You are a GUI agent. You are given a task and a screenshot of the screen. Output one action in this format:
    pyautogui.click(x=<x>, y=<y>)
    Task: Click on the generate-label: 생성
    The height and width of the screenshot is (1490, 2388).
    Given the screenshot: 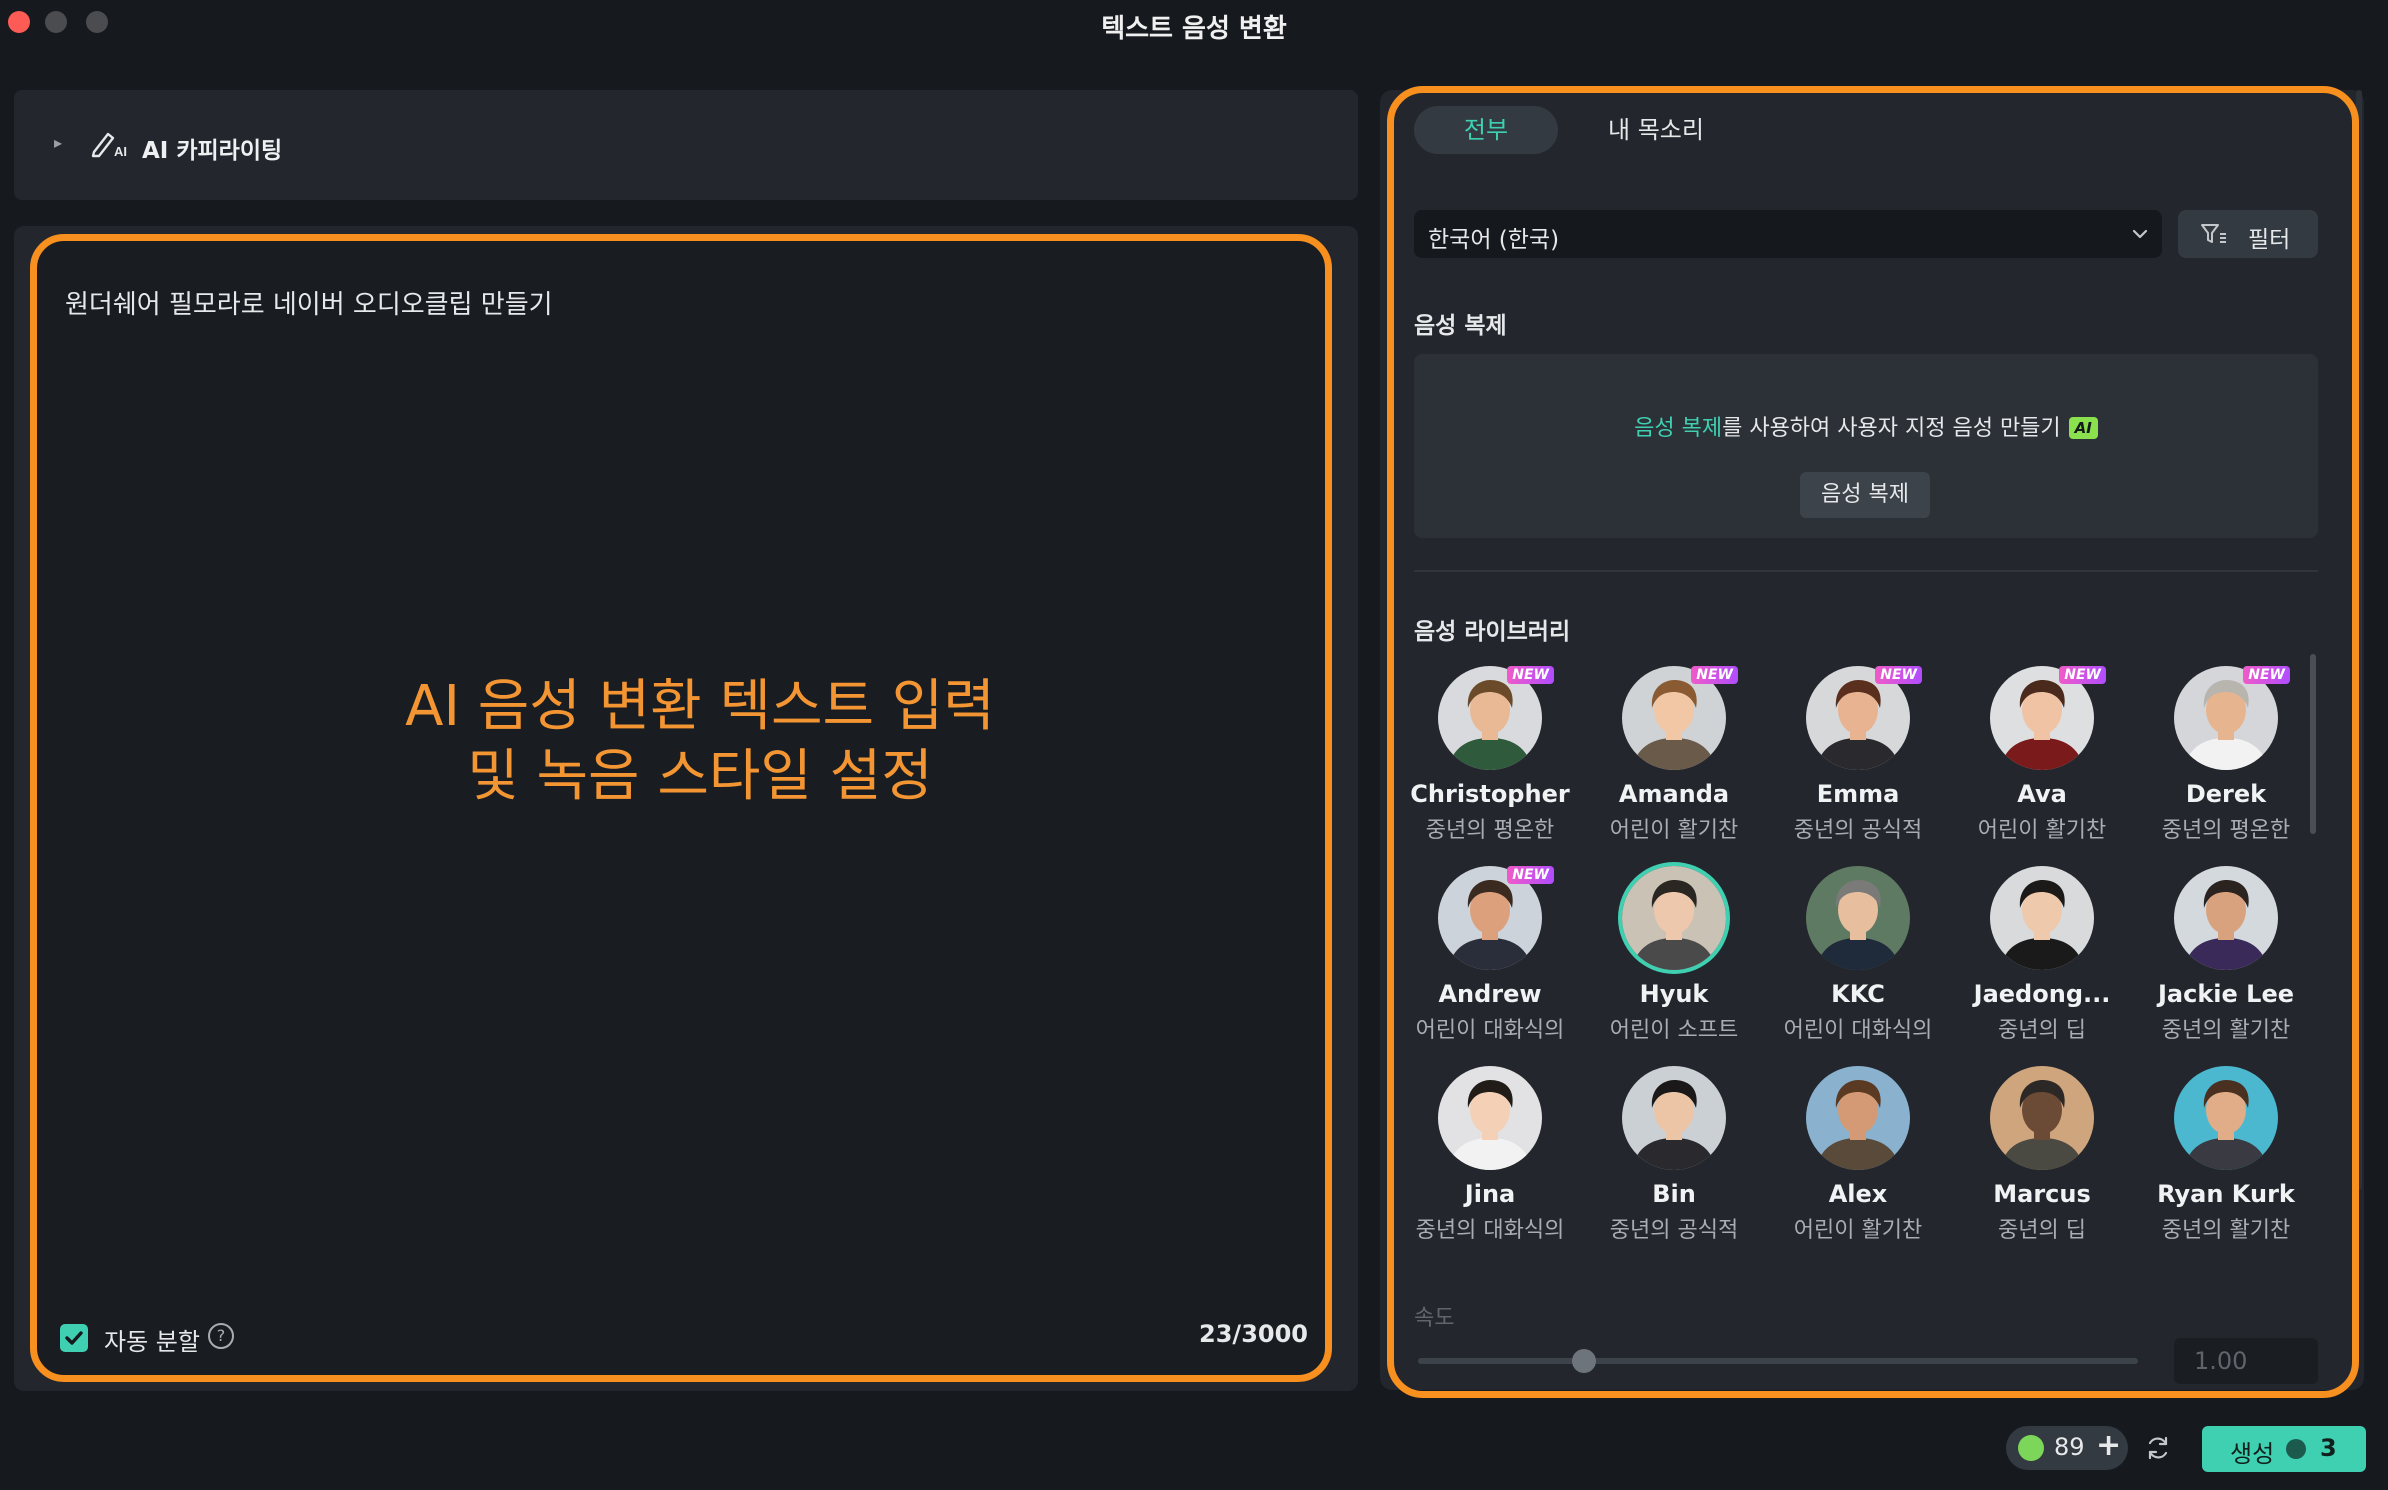 What is the action you would take?
    pyautogui.click(x=2252, y=1454)
    